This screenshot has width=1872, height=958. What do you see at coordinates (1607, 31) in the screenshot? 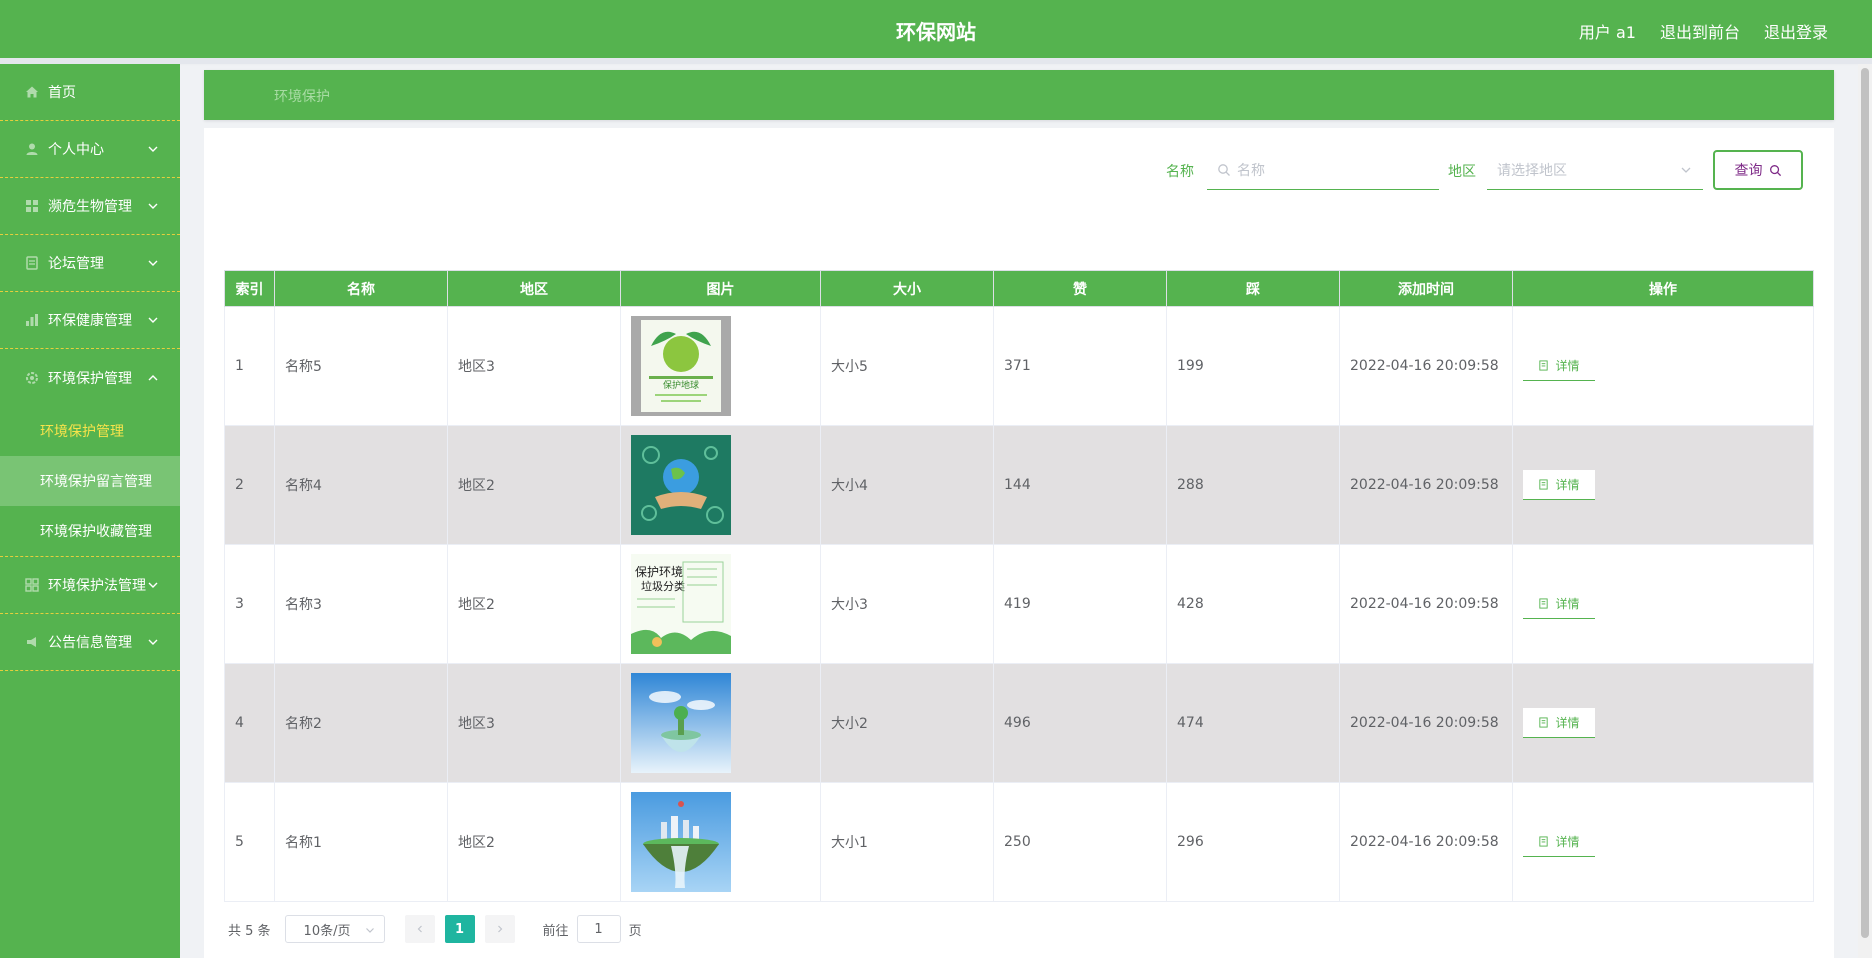
I see `user-name: 用户 a1` at bounding box center [1607, 31].